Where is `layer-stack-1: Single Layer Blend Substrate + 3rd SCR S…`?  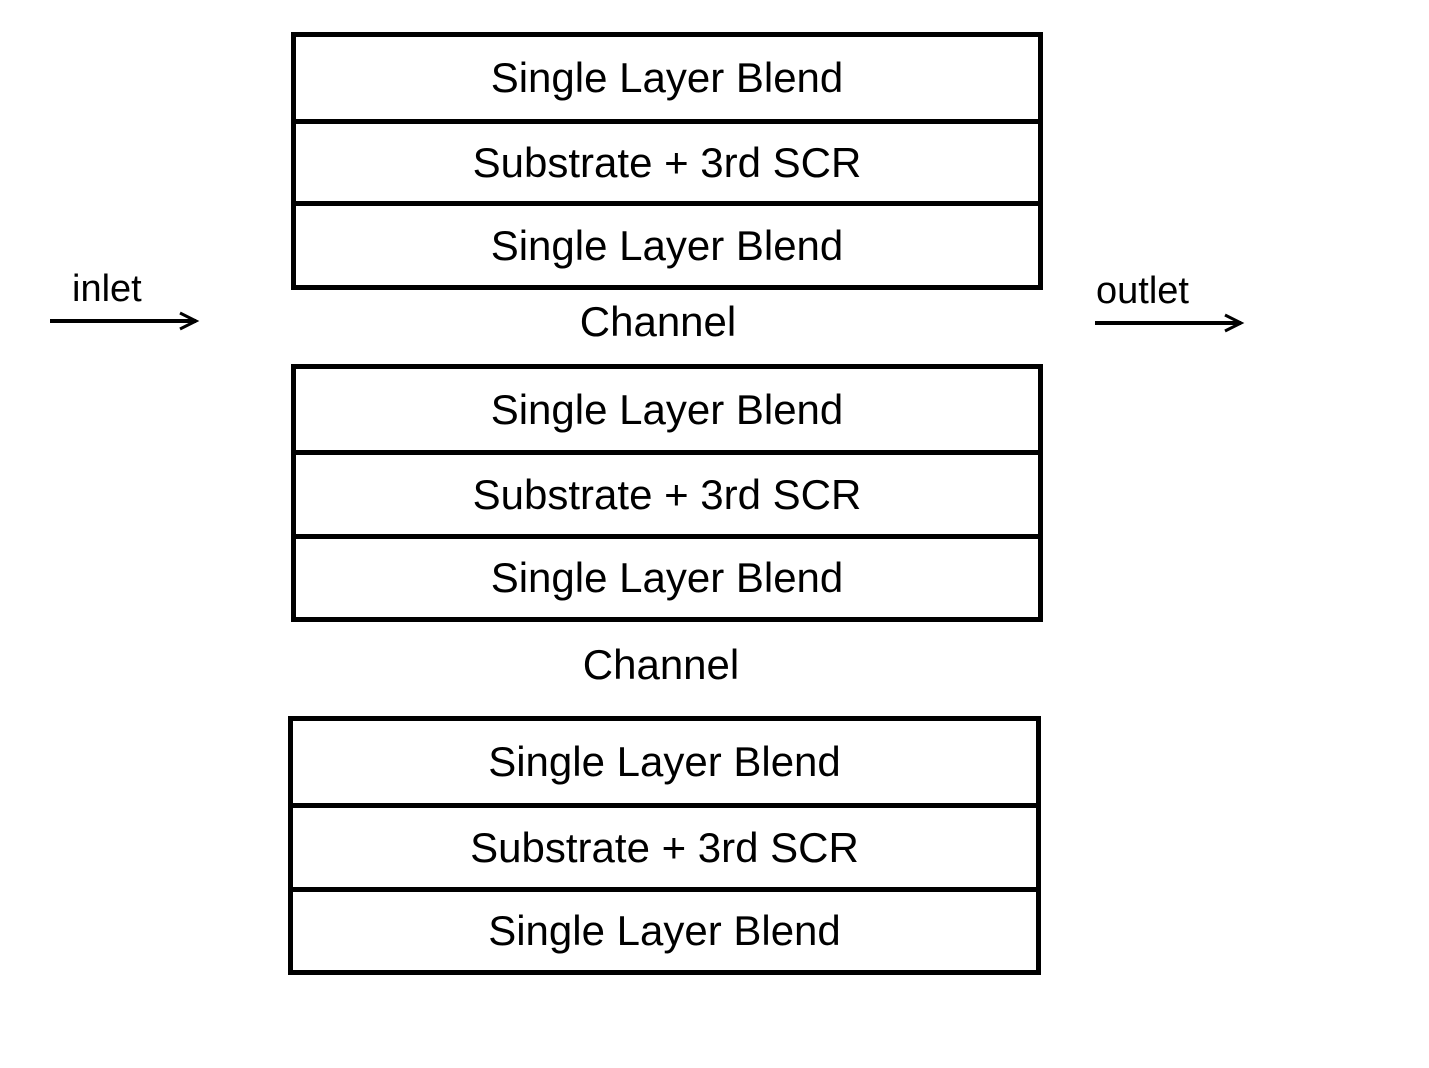
layer-stack-1: Single Layer Blend Substrate + 3rd SCR S… is located at coordinates (667, 161).